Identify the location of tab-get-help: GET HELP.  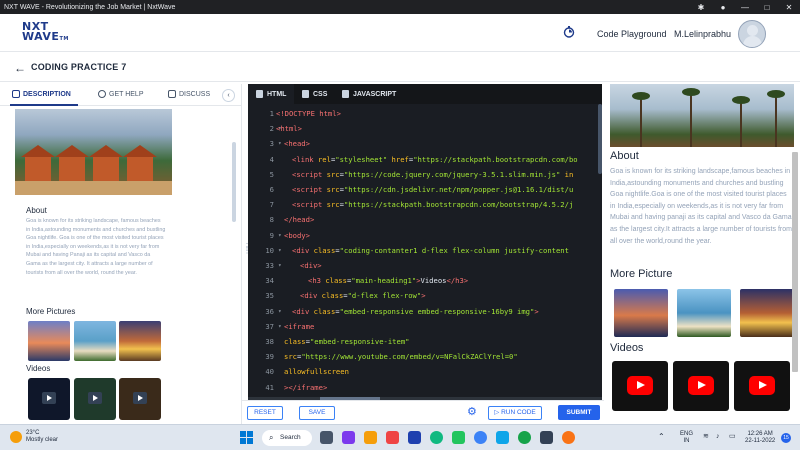
(121, 94).